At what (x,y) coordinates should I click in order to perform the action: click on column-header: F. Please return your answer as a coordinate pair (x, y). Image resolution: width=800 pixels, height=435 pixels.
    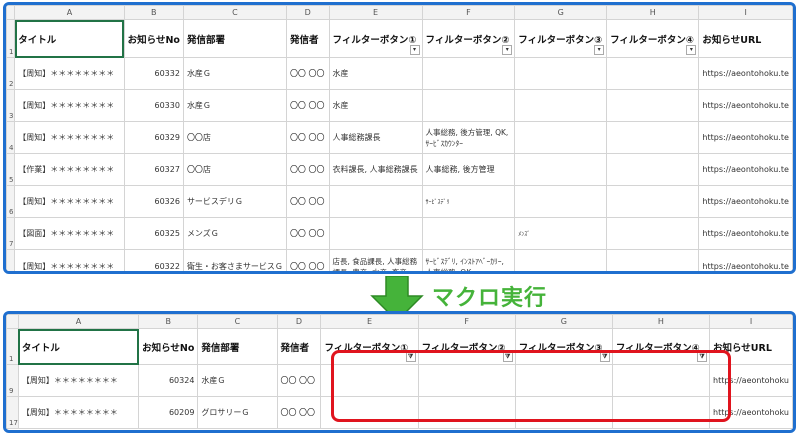
    Looking at the image, I should click on (468, 12).